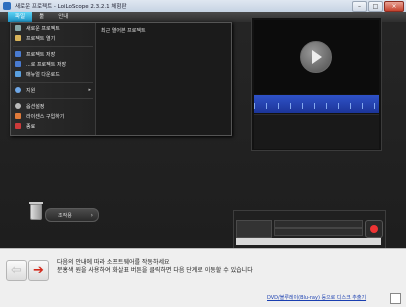 Image resolution: width=406 pixels, height=307 pixels. I want to click on timeline-ruler, so click(316, 106).